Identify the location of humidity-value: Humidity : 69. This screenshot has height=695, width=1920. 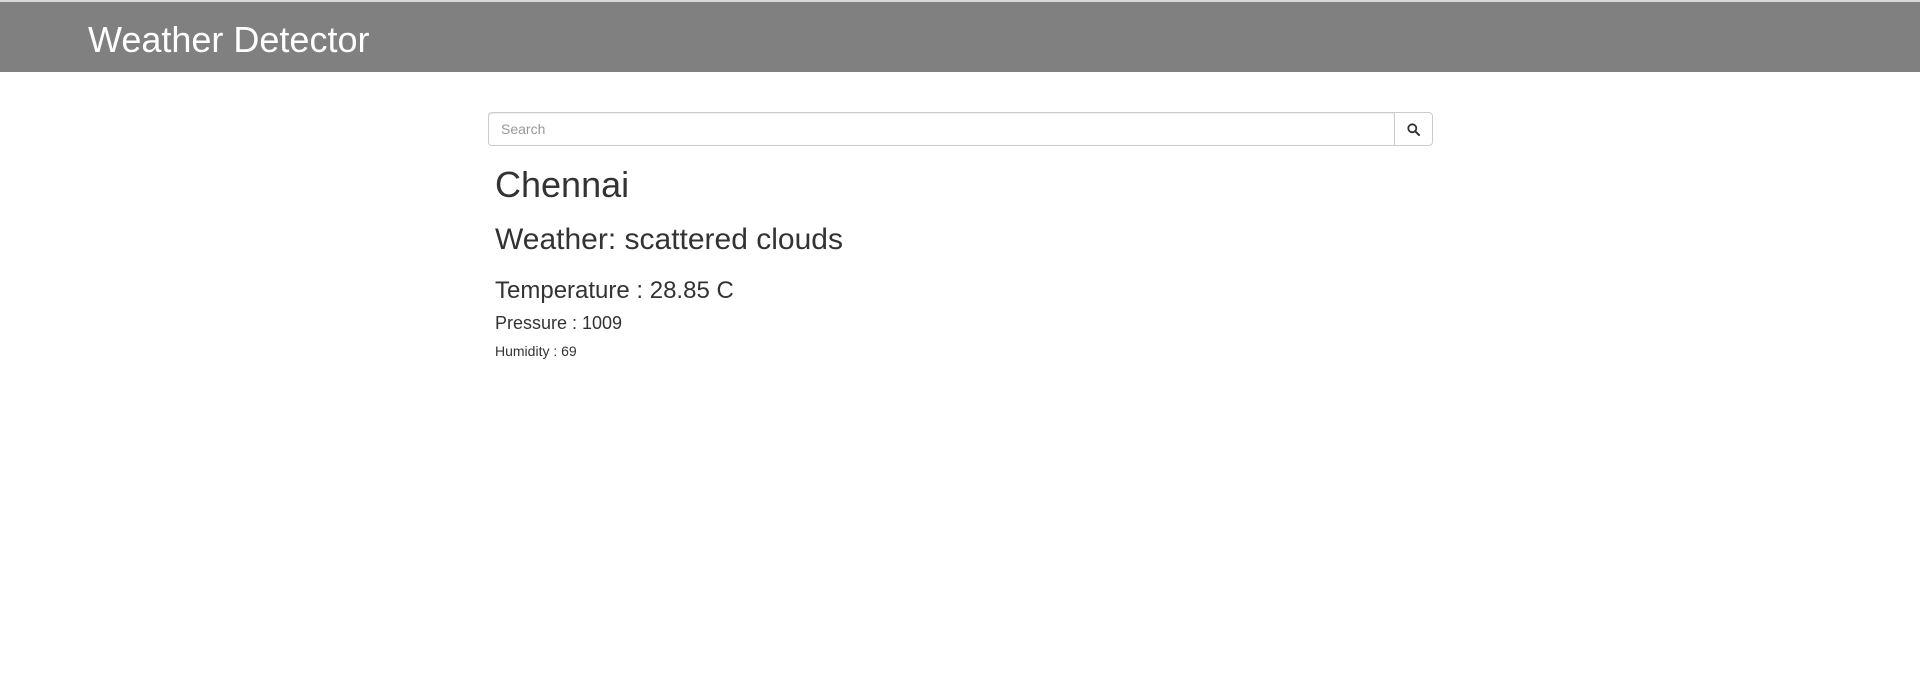
(536, 351).